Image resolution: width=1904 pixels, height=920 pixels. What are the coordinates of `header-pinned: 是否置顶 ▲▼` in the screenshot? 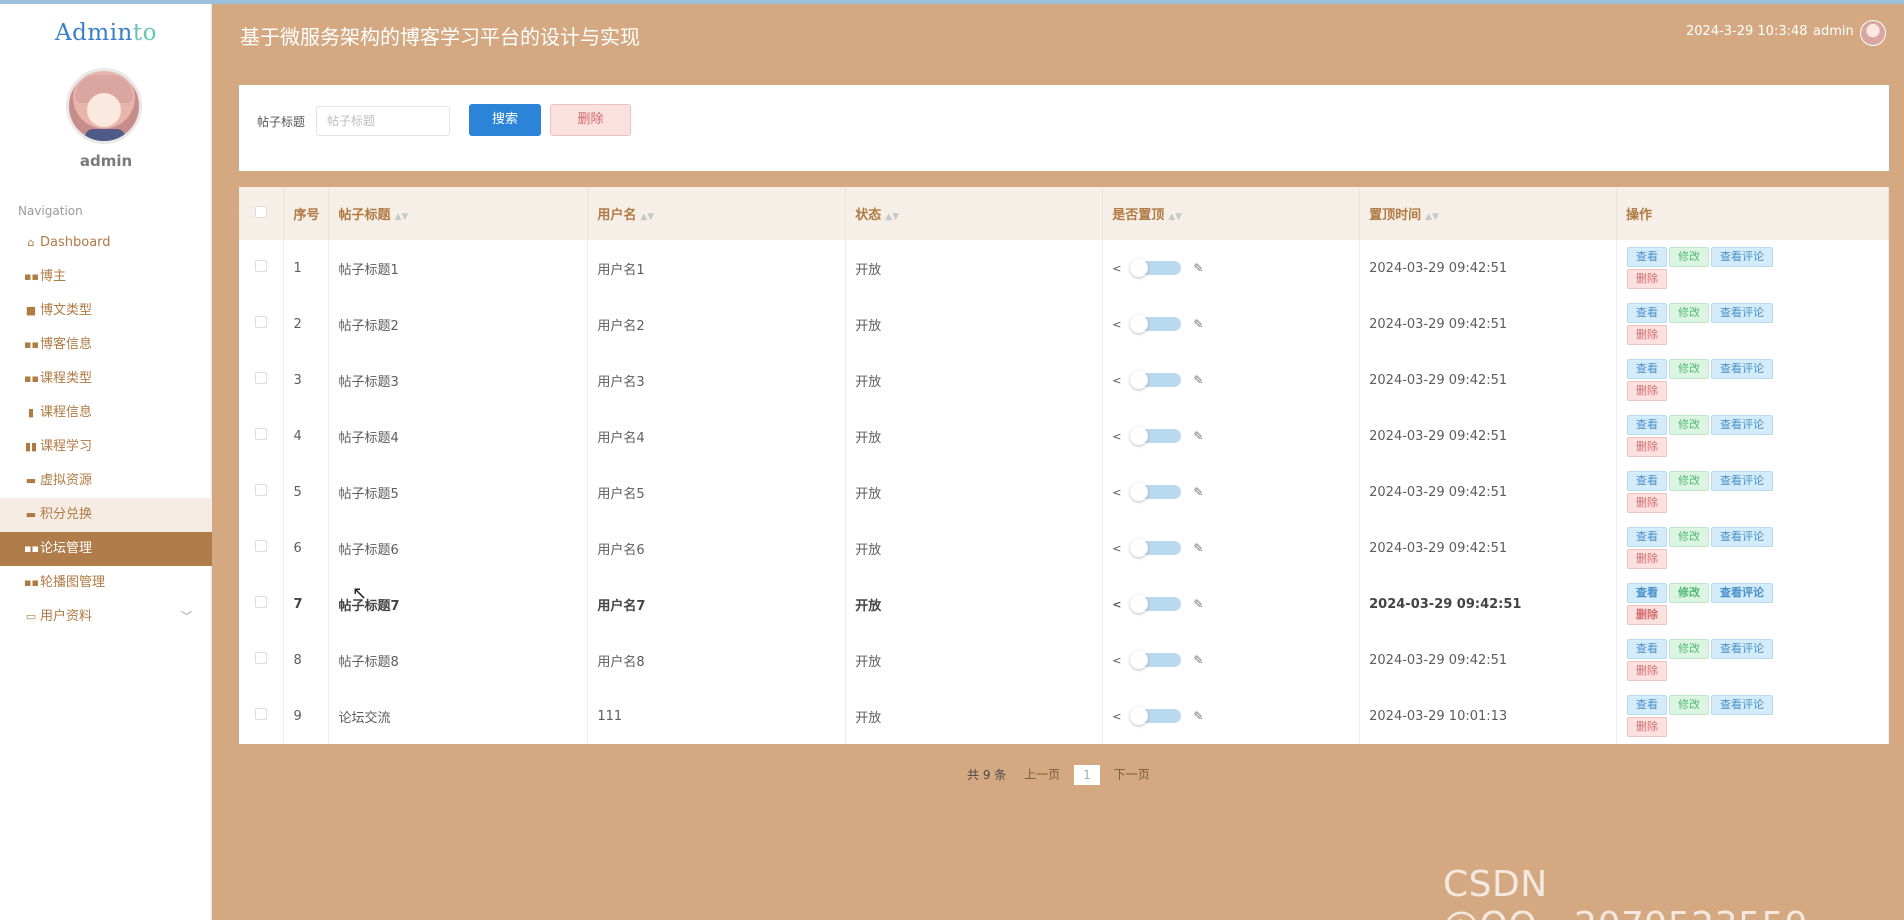 It's located at (1231, 213).